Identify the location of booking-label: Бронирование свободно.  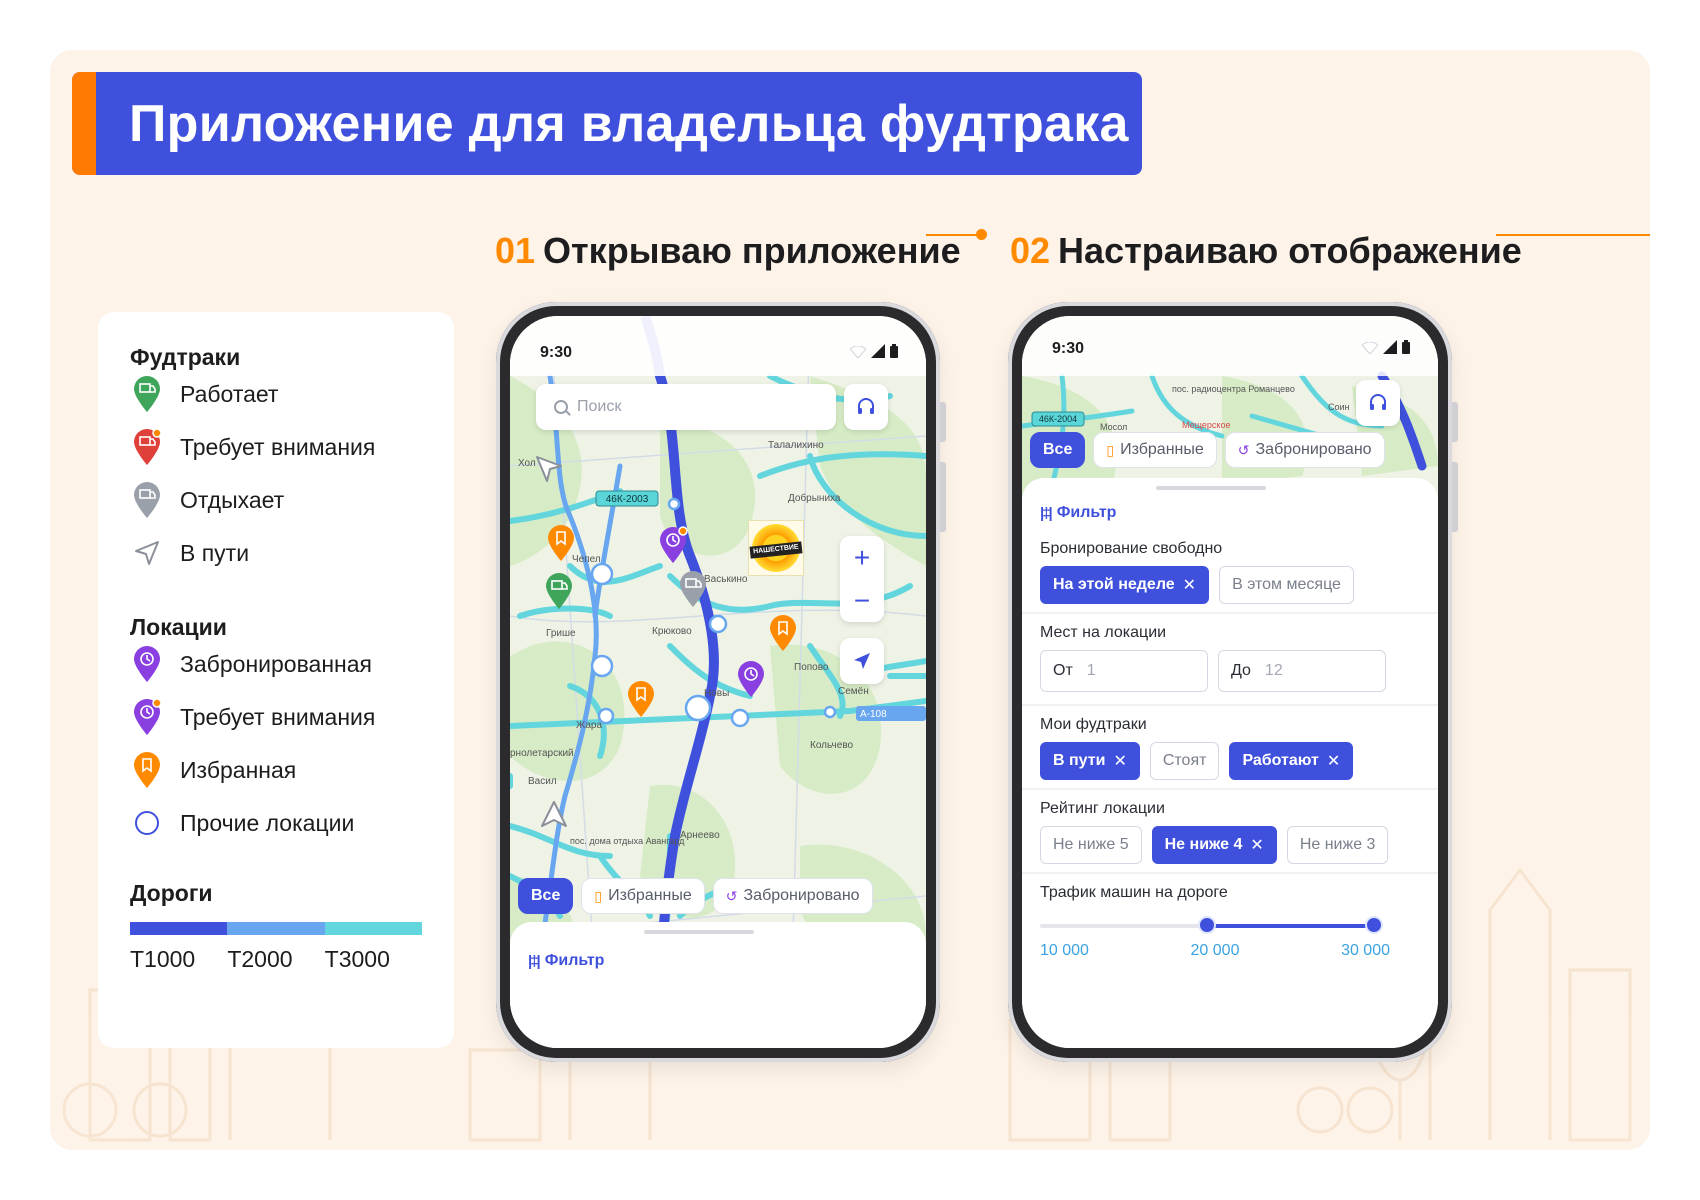
(1131, 548).